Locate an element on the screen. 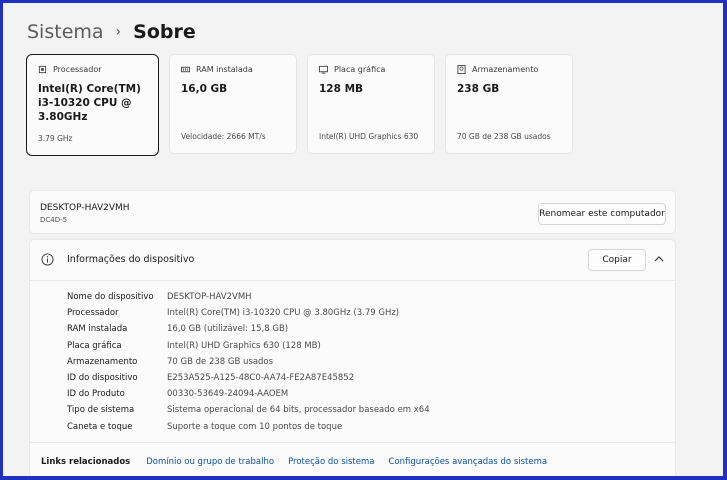 The image size is (727, 480). device-name: DESKTOP-HAV2VMH is located at coordinates (85, 208).